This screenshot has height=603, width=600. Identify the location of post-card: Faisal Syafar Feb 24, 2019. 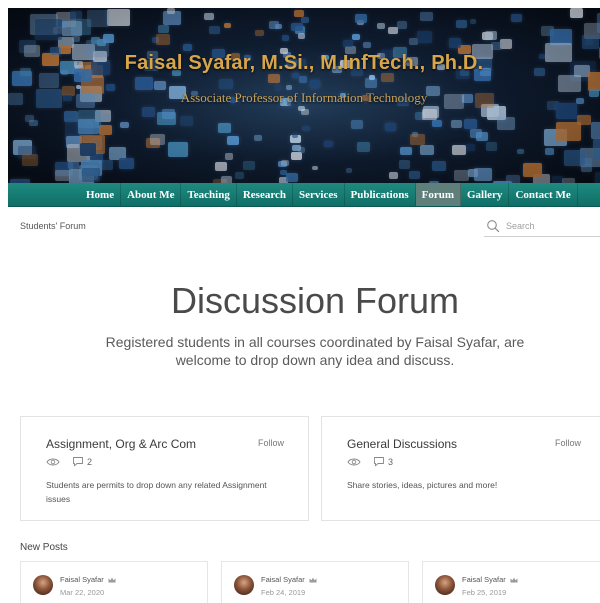
(315, 582).